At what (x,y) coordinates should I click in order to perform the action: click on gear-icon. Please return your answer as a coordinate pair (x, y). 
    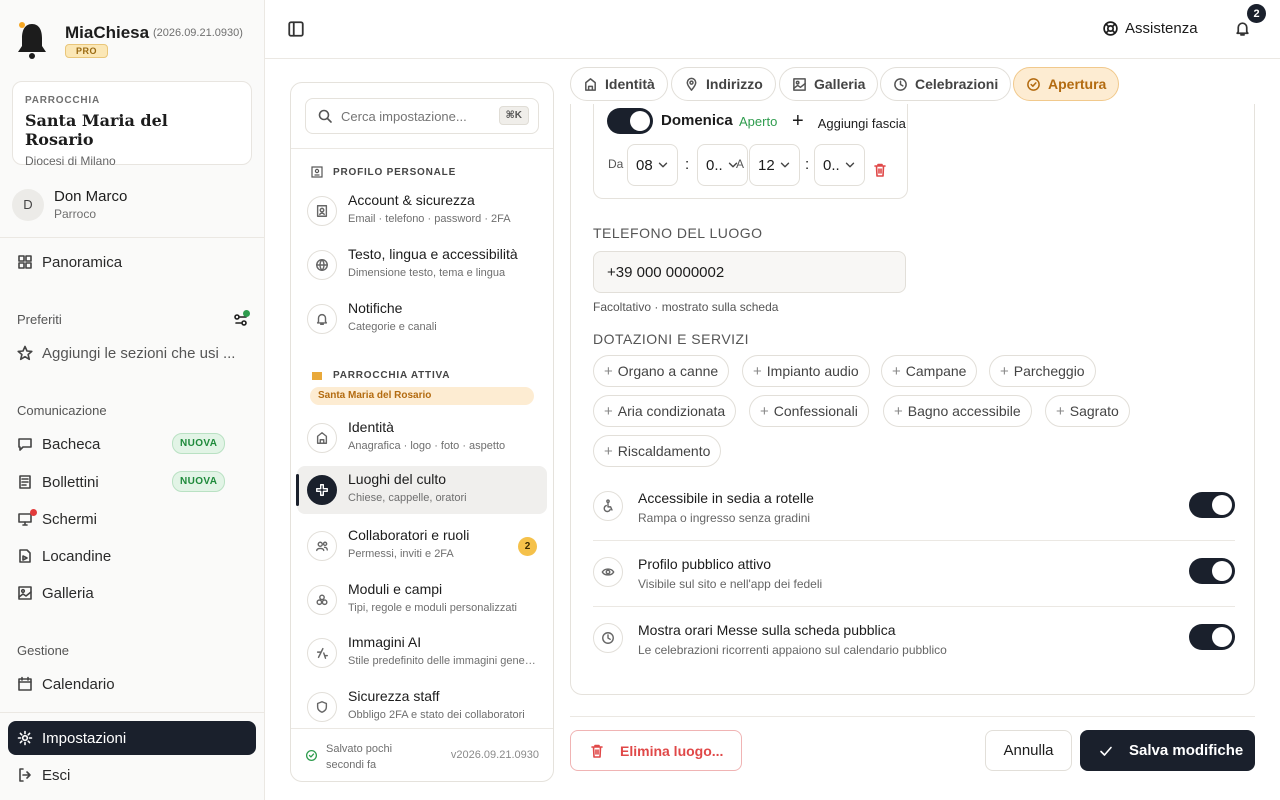
    Looking at the image, I should click on (25, 738).